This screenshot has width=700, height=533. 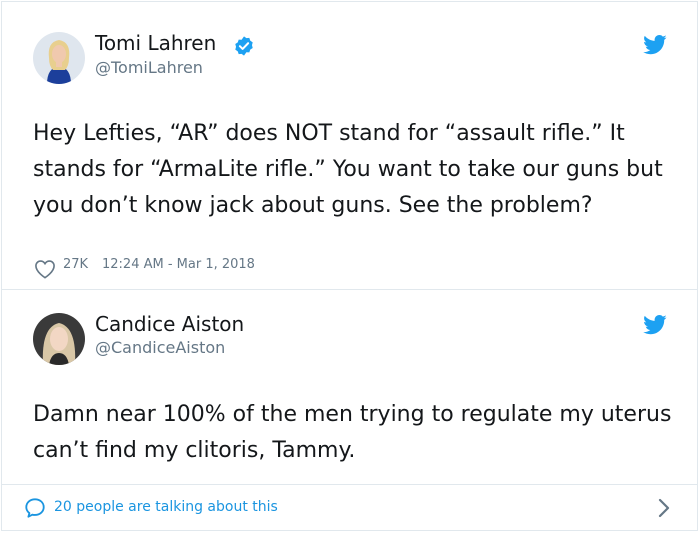 What do you see at coordinates (35, 508) in the screenshot?
I see `speech-bubble-icon` at bounding box center [35, 508].